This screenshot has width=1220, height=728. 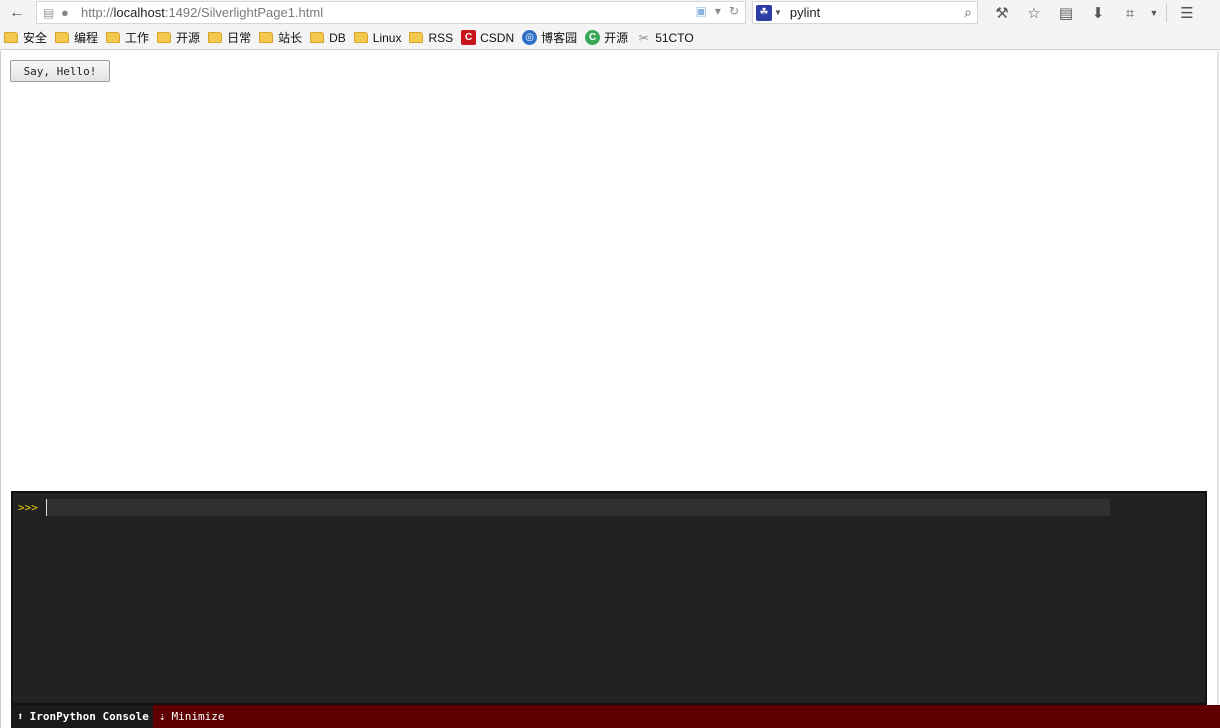 What do you see at coordinates (665, 37) in the screenshot?
I see `bookmark-51cto: ✂ 51CTO` at bounding box center [665, 37].